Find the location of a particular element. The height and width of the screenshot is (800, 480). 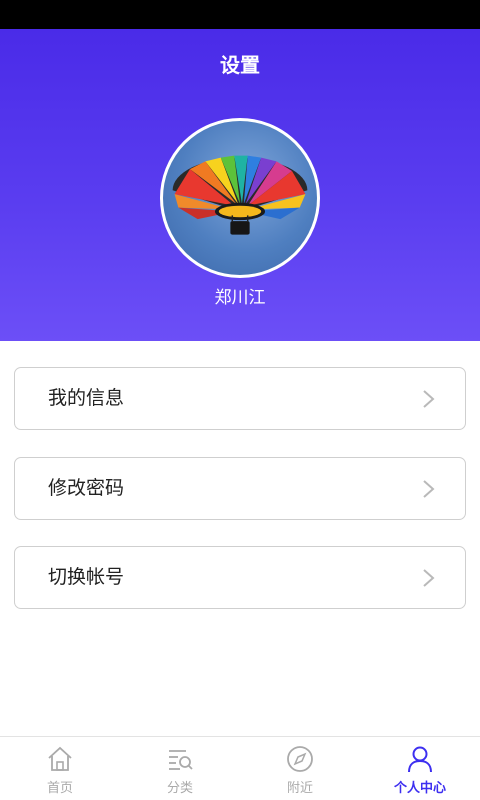

nav-item-category: 分类 is located at coordinates (180, 768).